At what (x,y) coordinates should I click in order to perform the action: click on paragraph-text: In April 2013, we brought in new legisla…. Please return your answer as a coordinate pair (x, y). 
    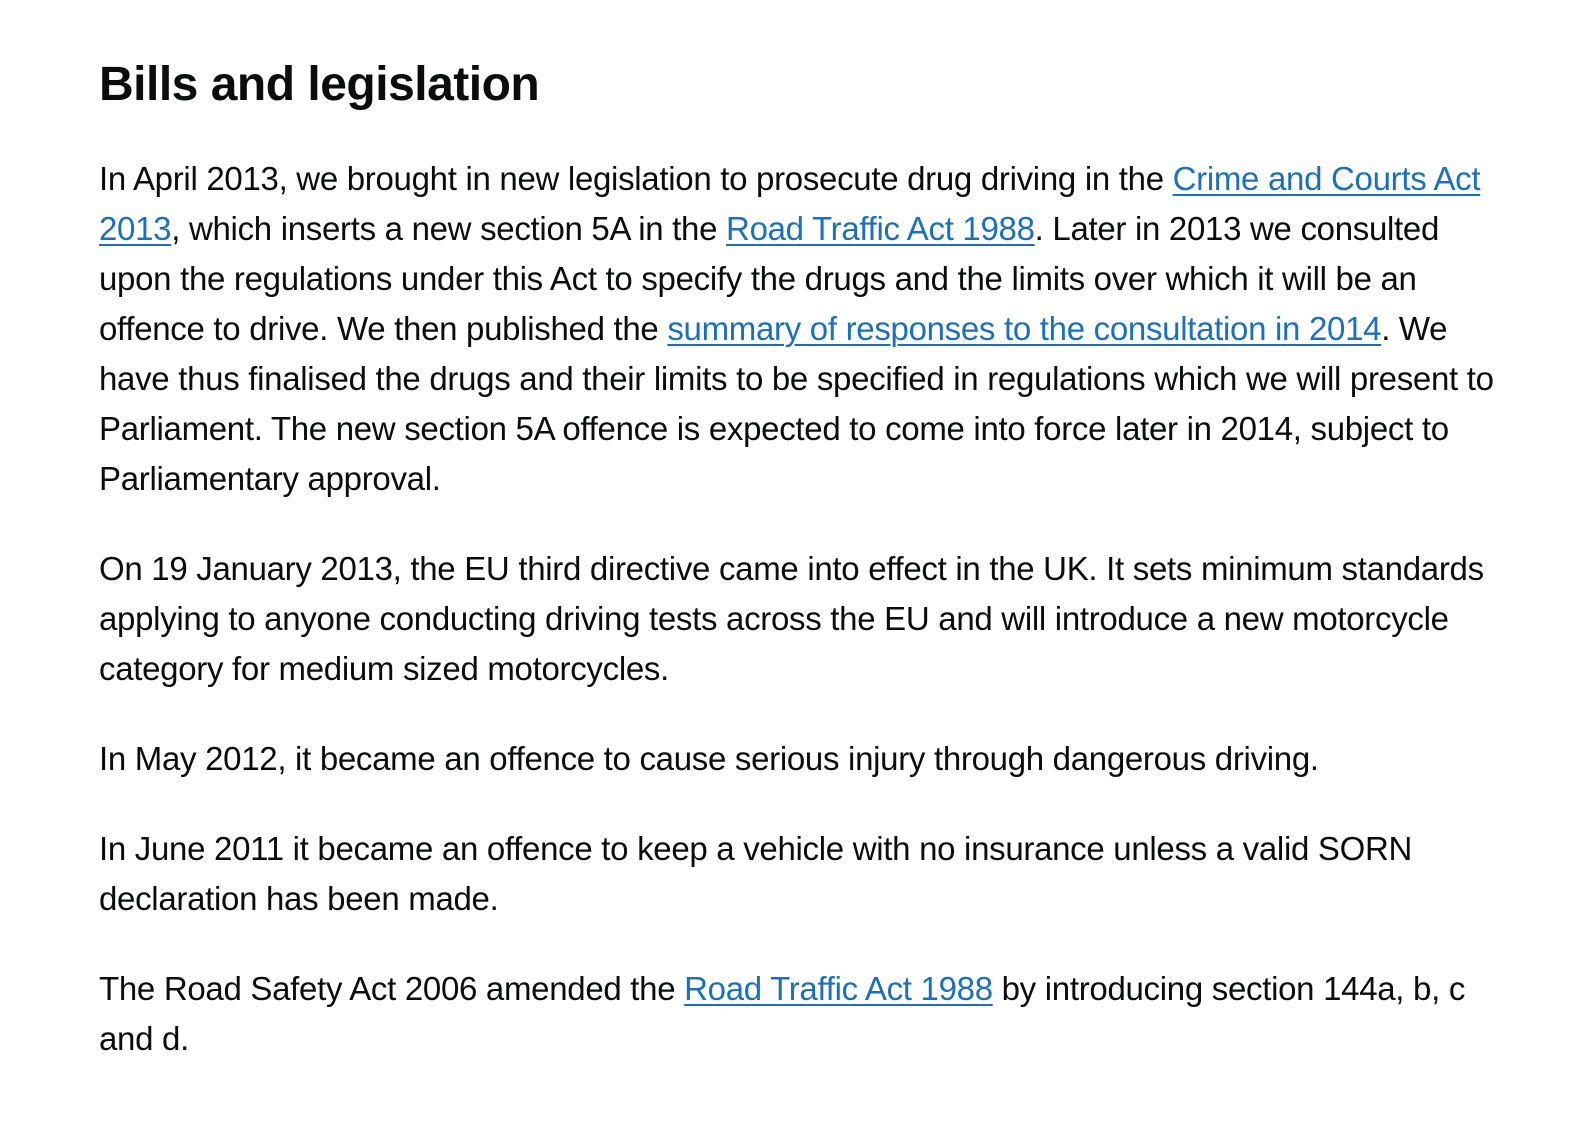
    Looking at the image, I should click on (636, 178).